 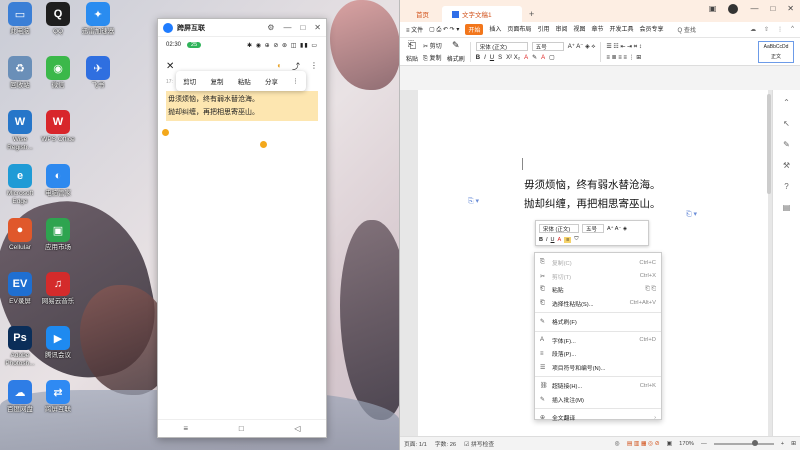 I want to click on spell-check: ☑ 拼写检查, so click(x=479, y=443).